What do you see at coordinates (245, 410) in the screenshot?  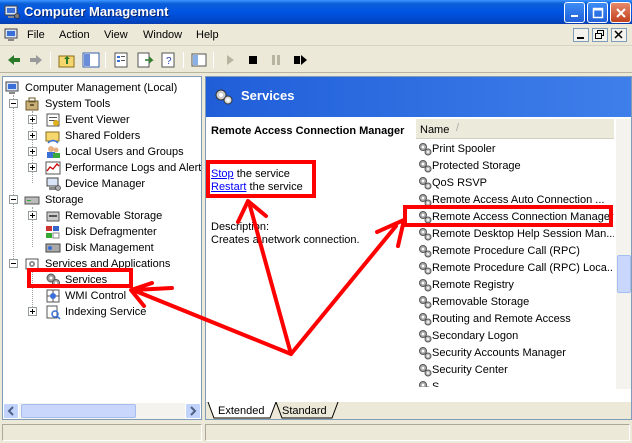 I see `tab-extended: Extended` at bounding box center [245, 410].